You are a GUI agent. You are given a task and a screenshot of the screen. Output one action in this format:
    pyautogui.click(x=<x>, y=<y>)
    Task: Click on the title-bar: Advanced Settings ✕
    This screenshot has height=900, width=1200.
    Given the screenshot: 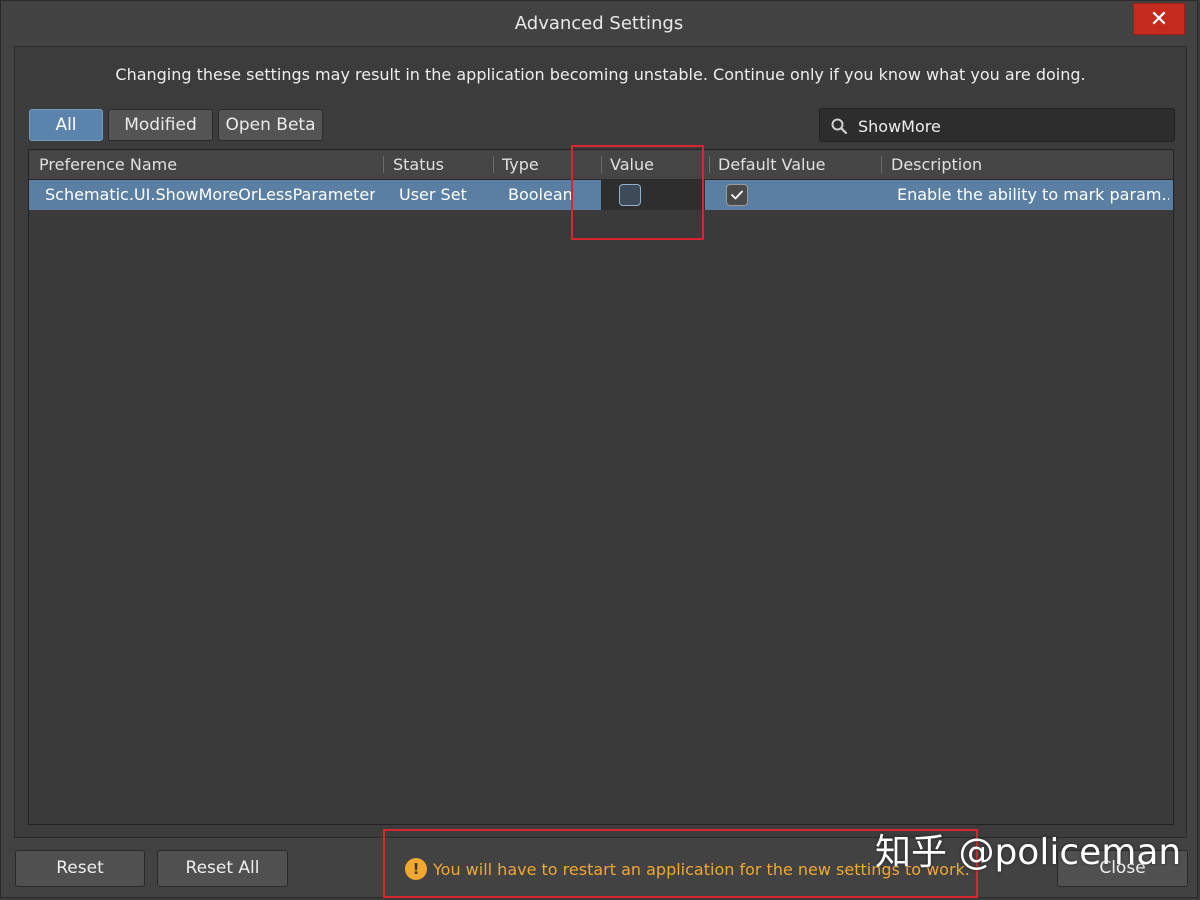 What is the action you would take?
    pyautogui.click(x=599, y=23)
    